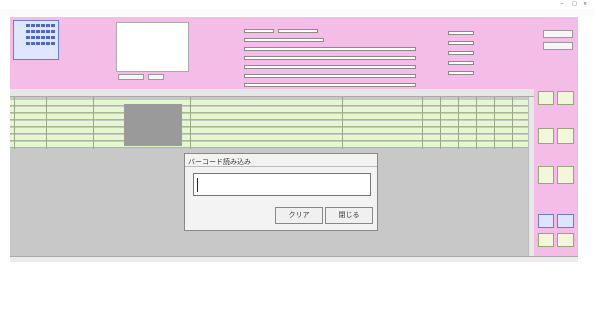  What do you see at coordinates (131, 77) in the screenshot?
I see `memo-button` at bounding box center [131, 77].